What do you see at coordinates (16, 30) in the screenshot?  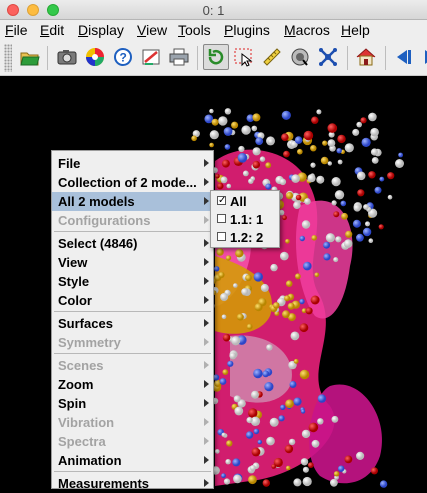 I see `menu-file: File` at bounding box center [16, 30].